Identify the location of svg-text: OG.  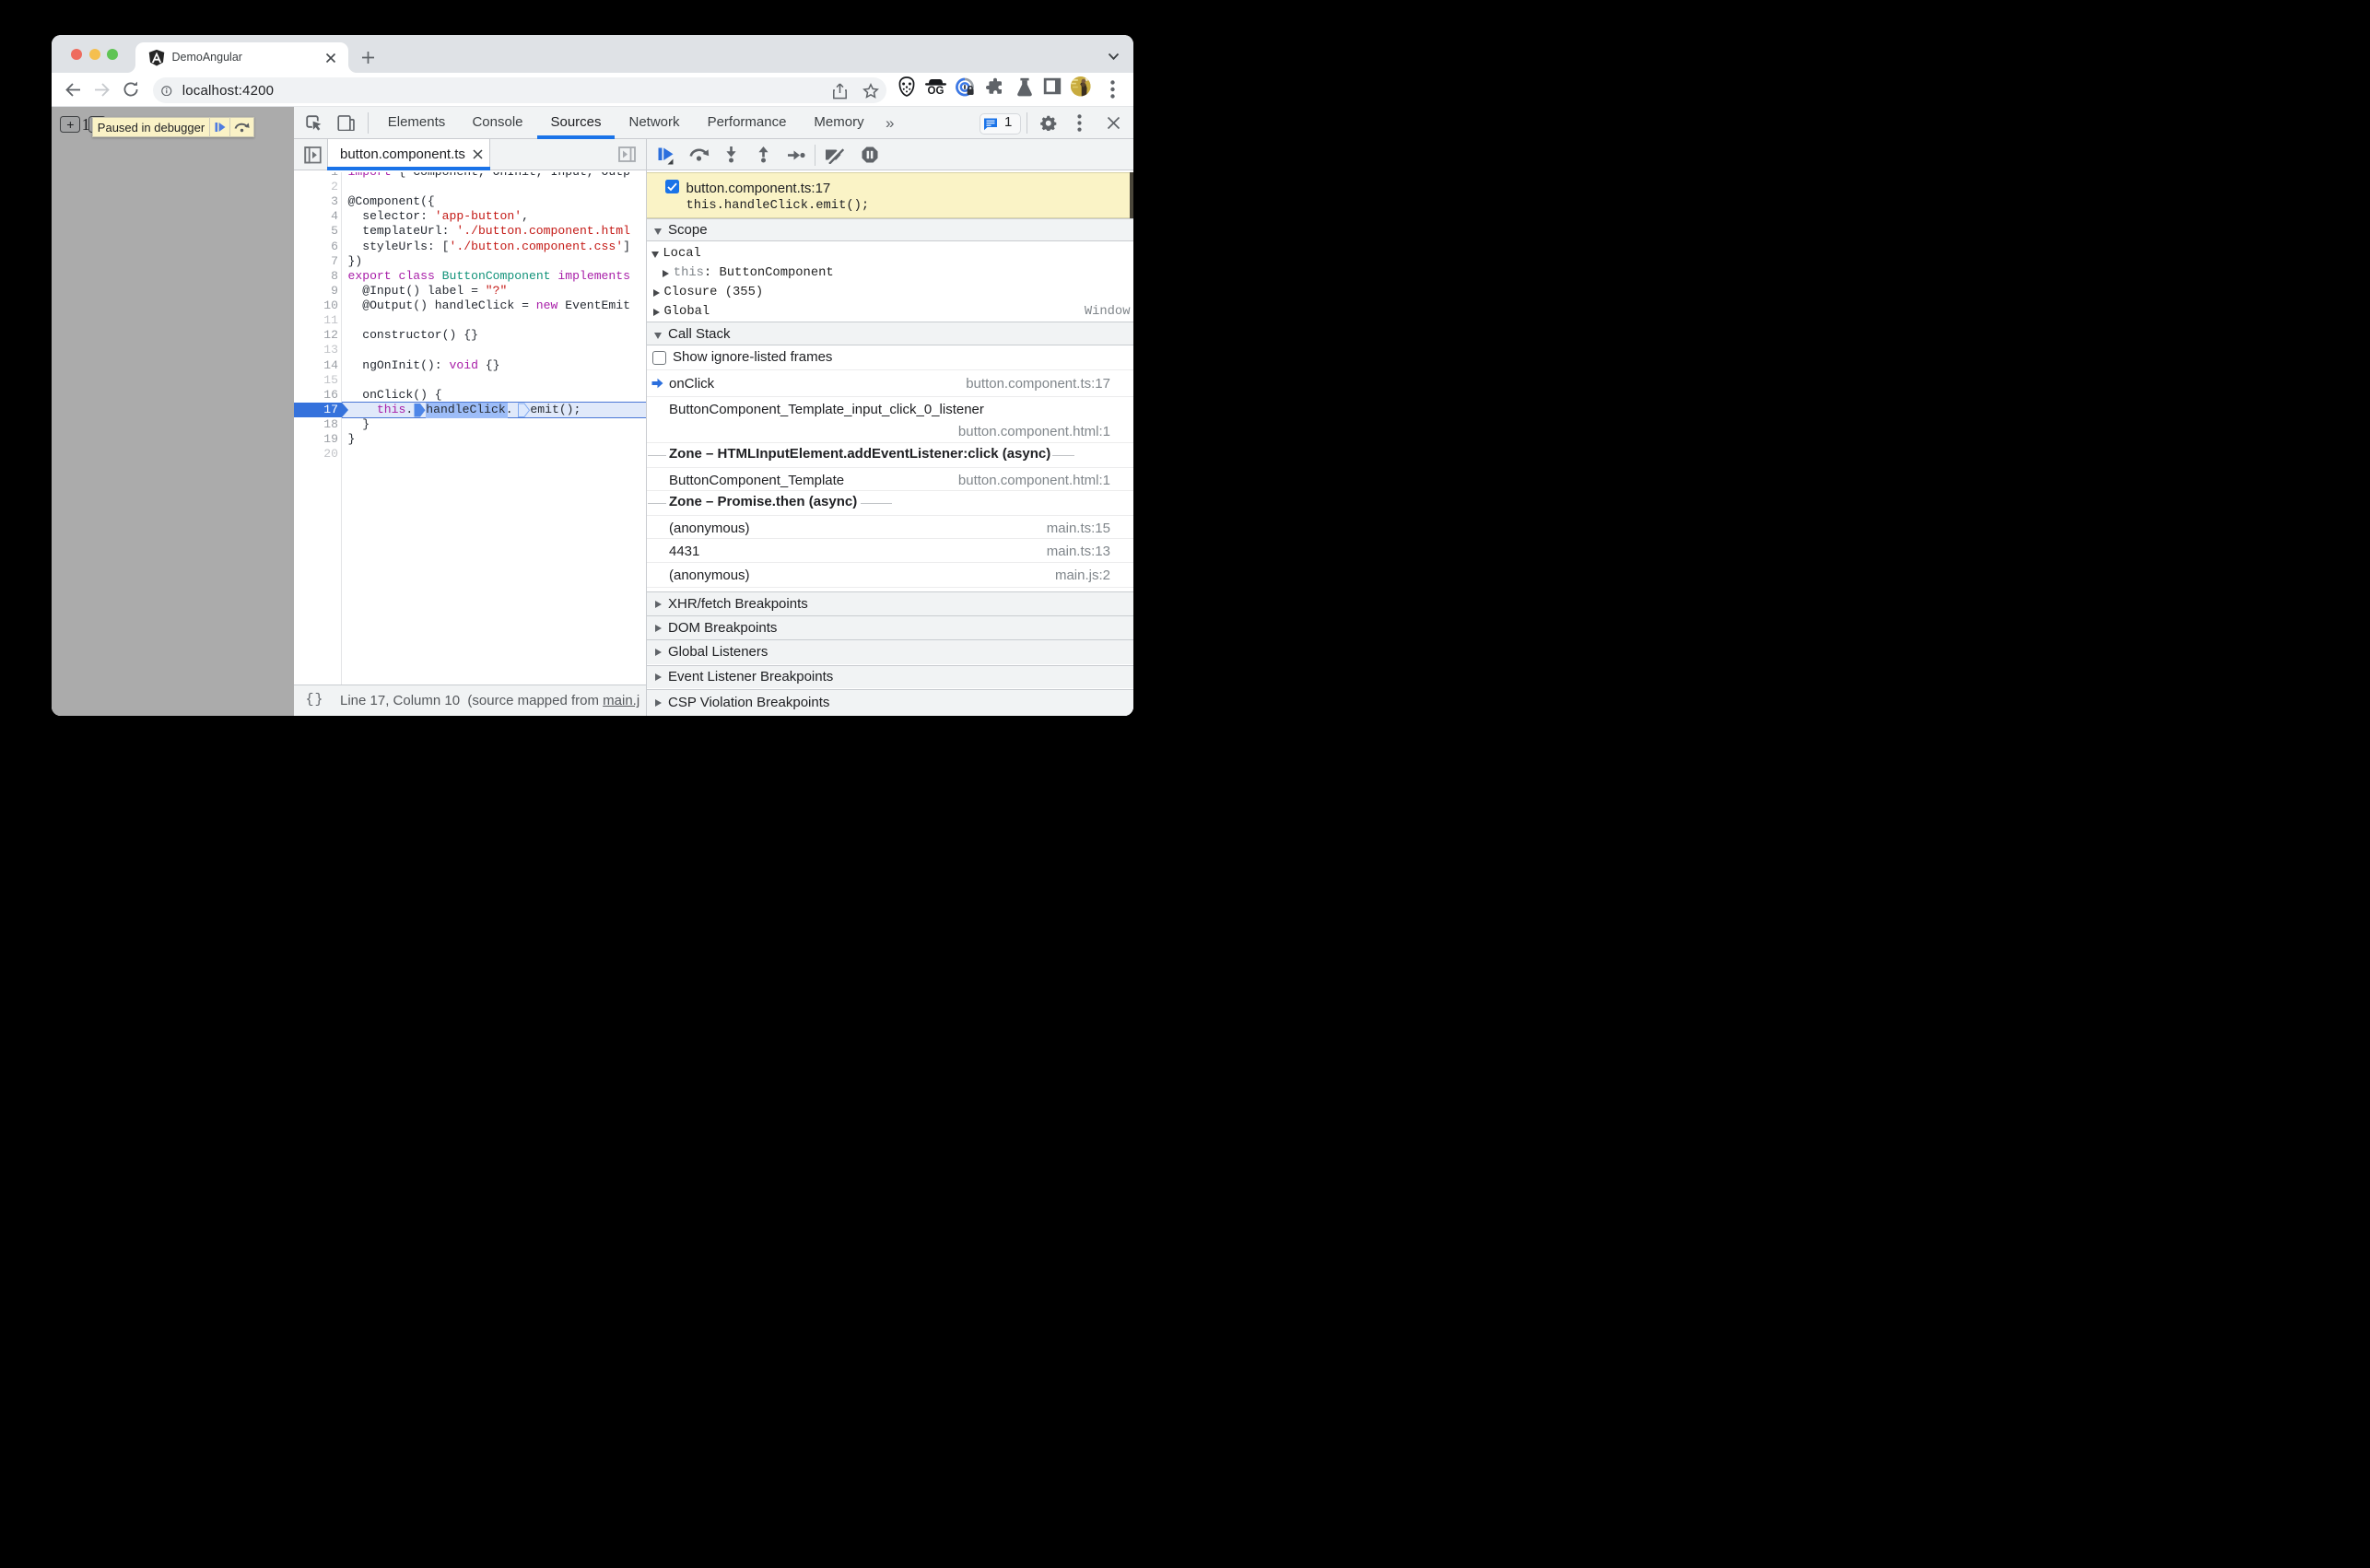
(935, 91).